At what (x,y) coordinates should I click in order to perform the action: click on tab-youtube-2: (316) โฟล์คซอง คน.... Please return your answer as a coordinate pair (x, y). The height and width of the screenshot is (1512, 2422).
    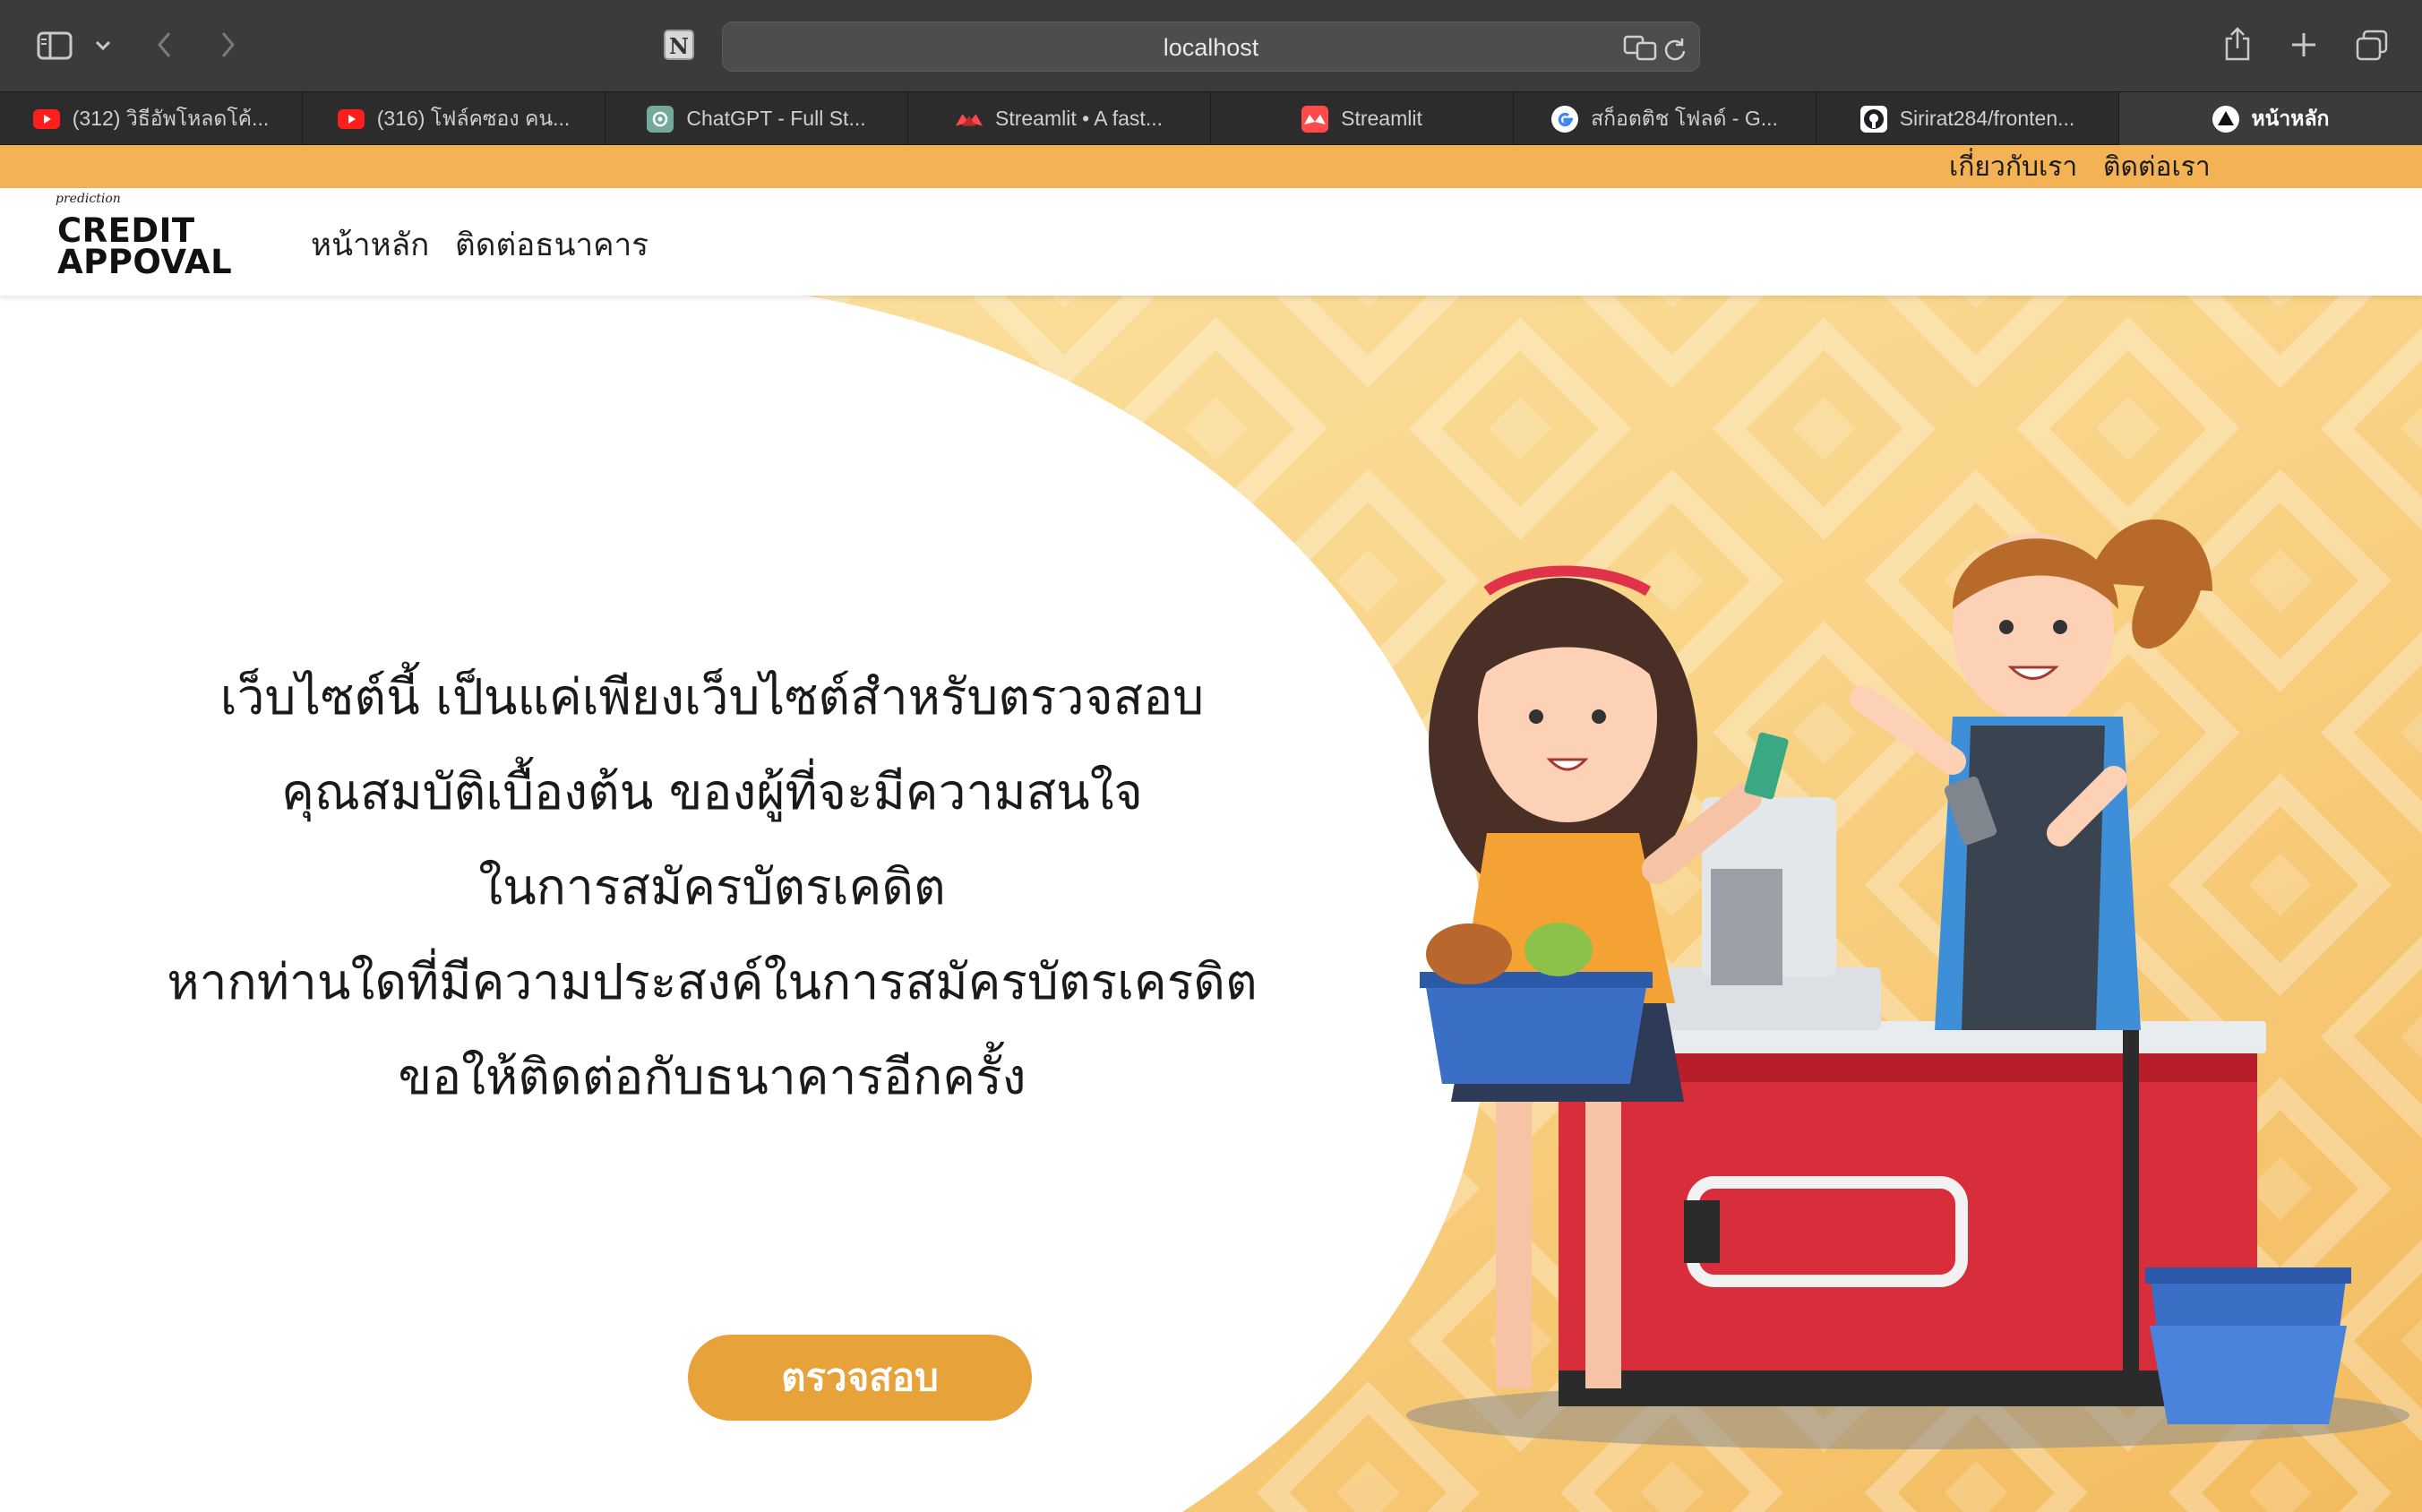
    Looking at the image, I should click on (454, 119).